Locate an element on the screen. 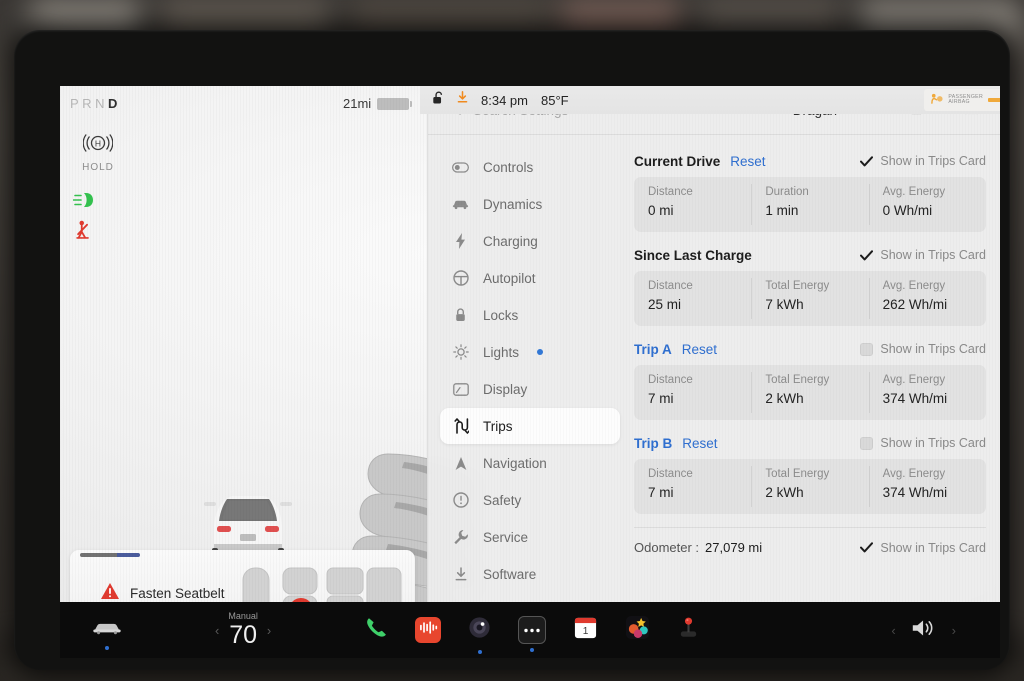 The width and height of the screenshot is (1024, 681). climate-decrease-button: ‹ is located at coordinates (217, 630).